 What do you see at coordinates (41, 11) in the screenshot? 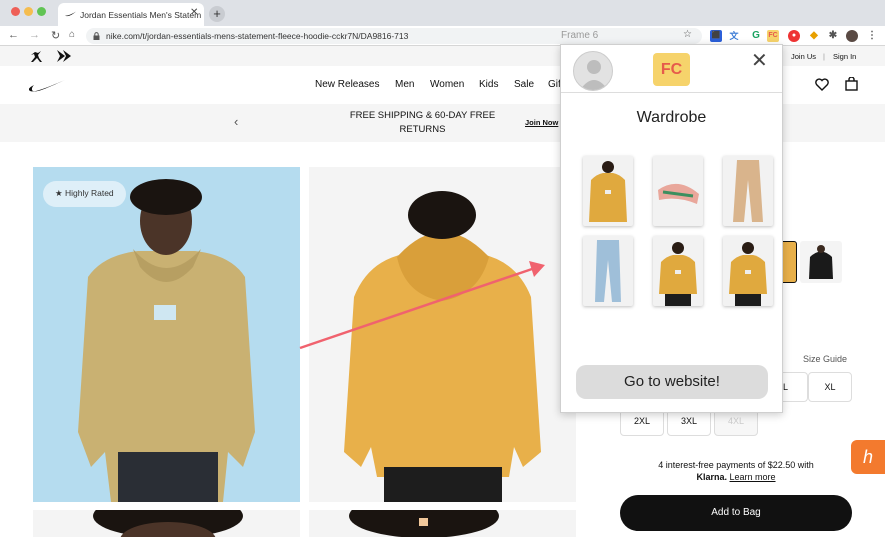
I see `window-zoom-button` at bounding box center [41, 11].